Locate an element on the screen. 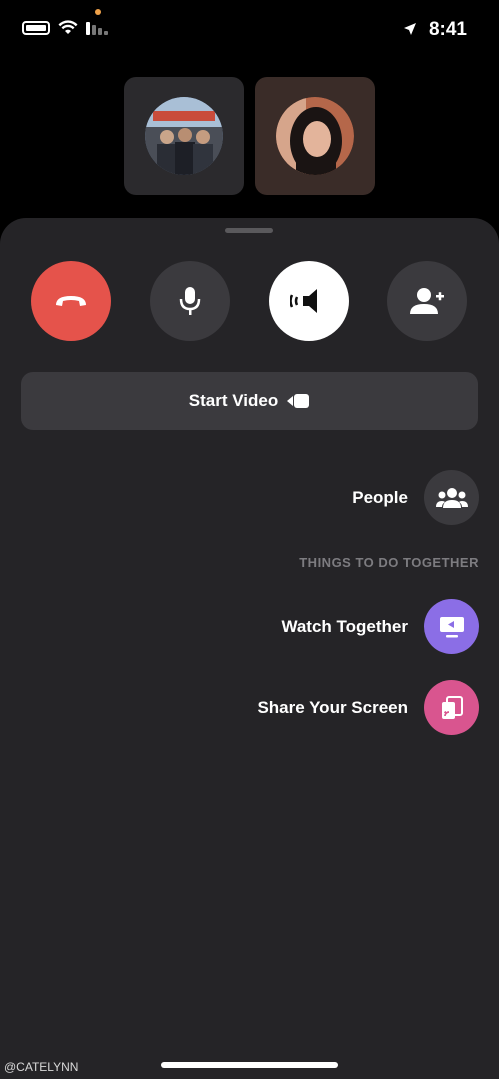 The width and height of the screenshot is (499, 1079). battery-icon is located at coordinates (36, 27).